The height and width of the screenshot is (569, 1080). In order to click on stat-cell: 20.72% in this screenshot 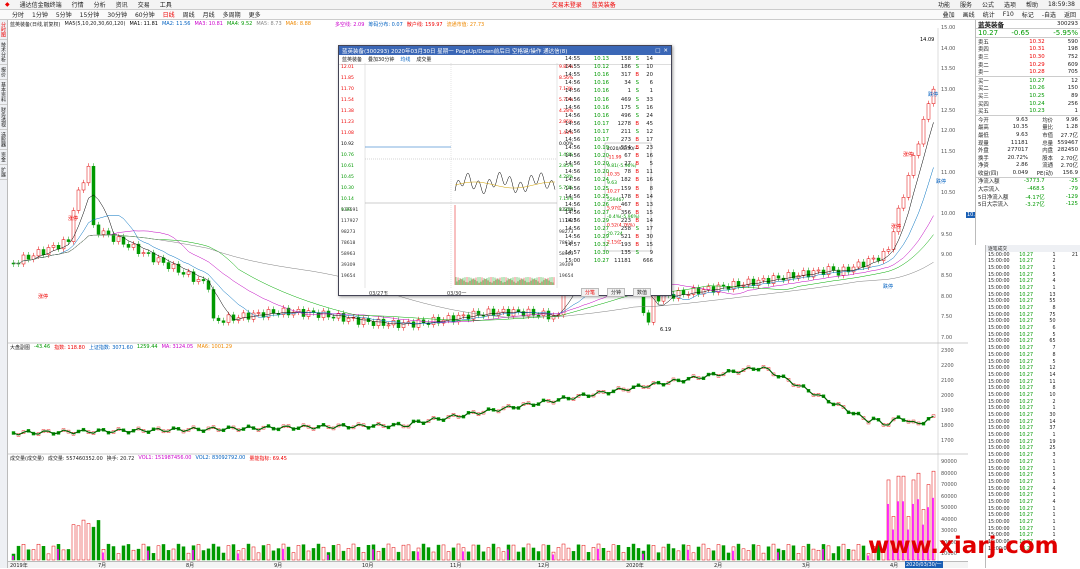, I will do `click(1017, 157)`.